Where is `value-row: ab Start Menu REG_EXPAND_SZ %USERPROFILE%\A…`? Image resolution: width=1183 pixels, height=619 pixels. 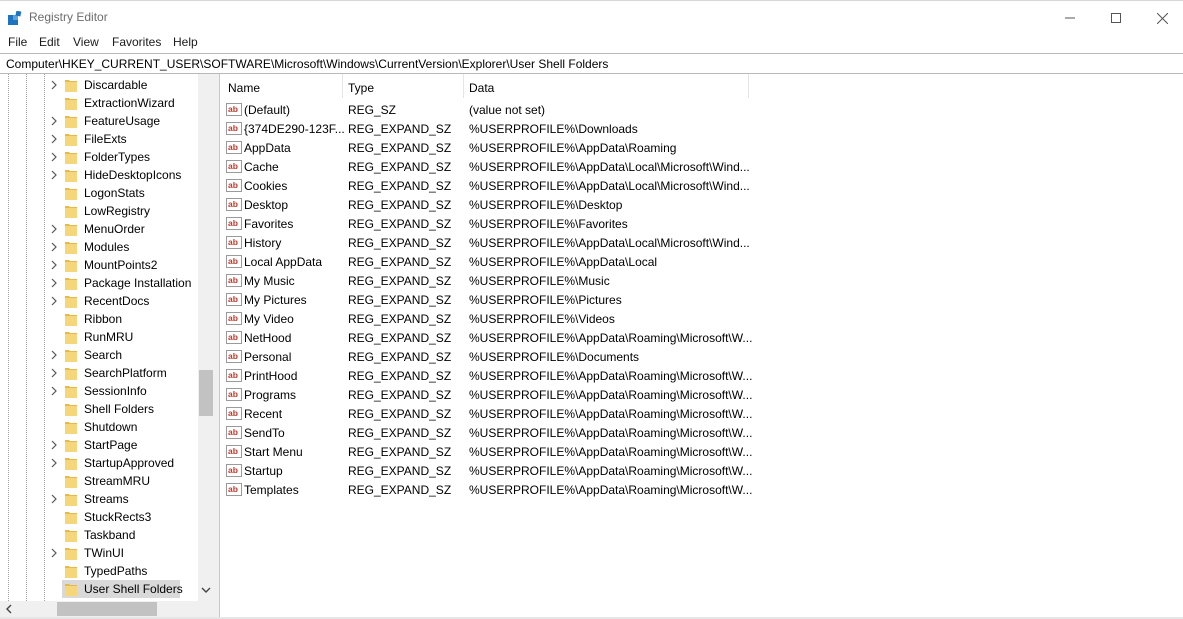 value-row: ab Start Menu REG_EXPAND_SZ %USERPROFILE%\A… is located at coordinates (486, 451).